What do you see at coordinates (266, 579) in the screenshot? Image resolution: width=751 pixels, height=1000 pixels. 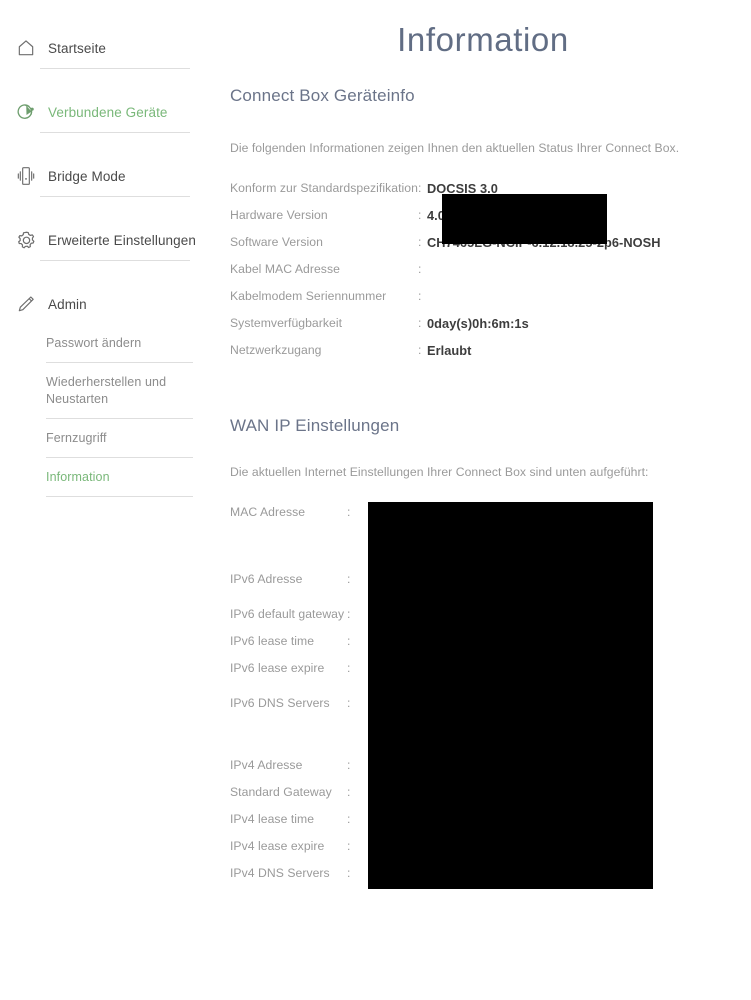 I see `row-label: IPv6 Adresse` at bounding box center [266, 579].